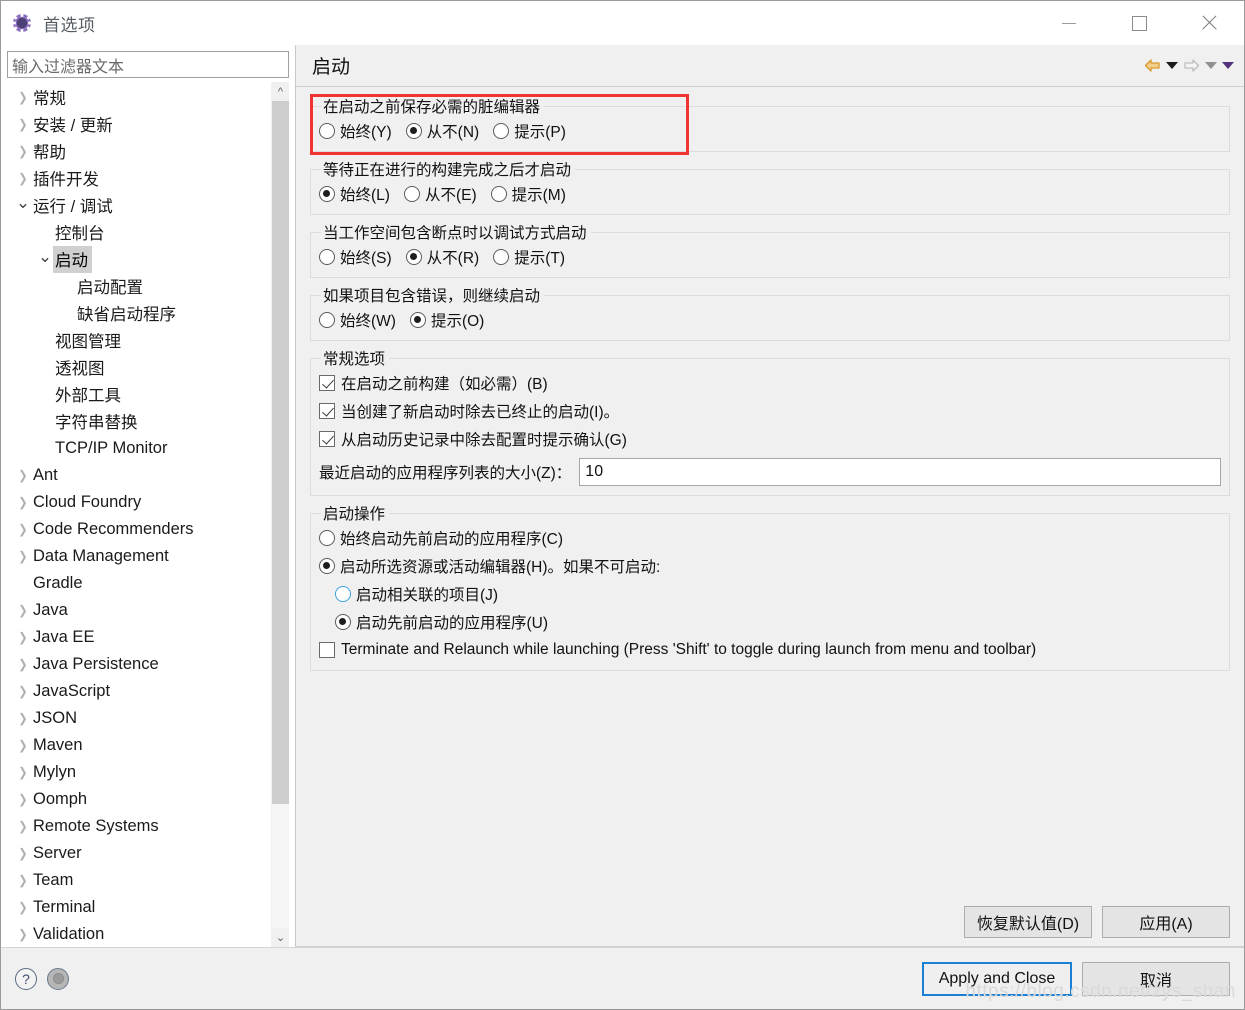 This screenshot has width=1245, height=1010. I want to click on close-button, so click(1209, 23).